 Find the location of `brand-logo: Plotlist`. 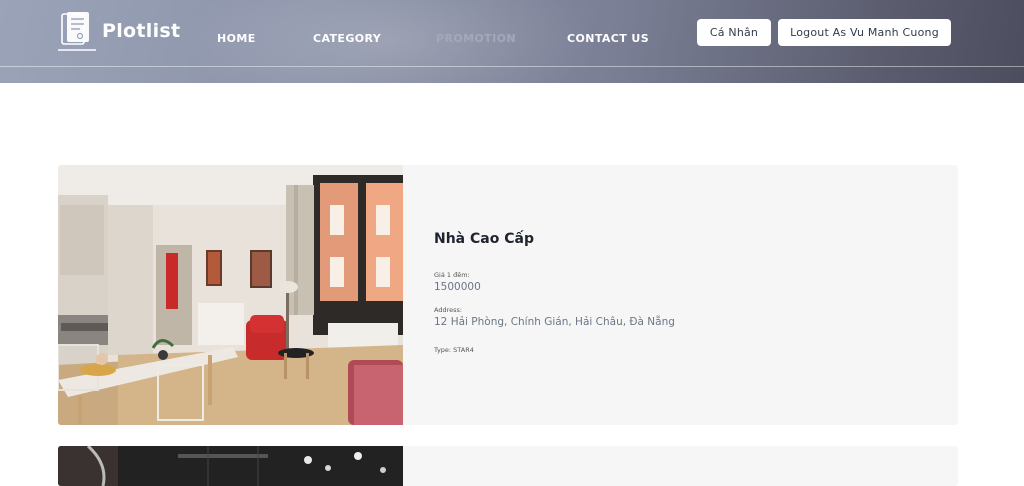

brand-logo: Plotlist is located at coordinates (119, 31).